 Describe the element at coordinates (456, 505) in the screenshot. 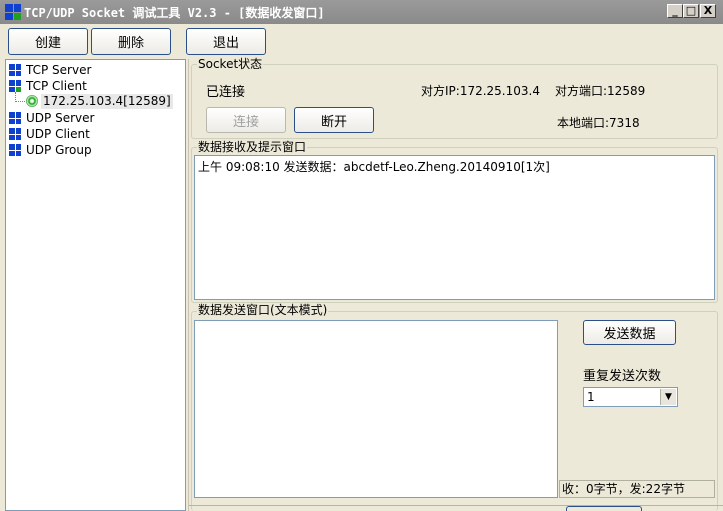

I see `bottom-divider` at that location.